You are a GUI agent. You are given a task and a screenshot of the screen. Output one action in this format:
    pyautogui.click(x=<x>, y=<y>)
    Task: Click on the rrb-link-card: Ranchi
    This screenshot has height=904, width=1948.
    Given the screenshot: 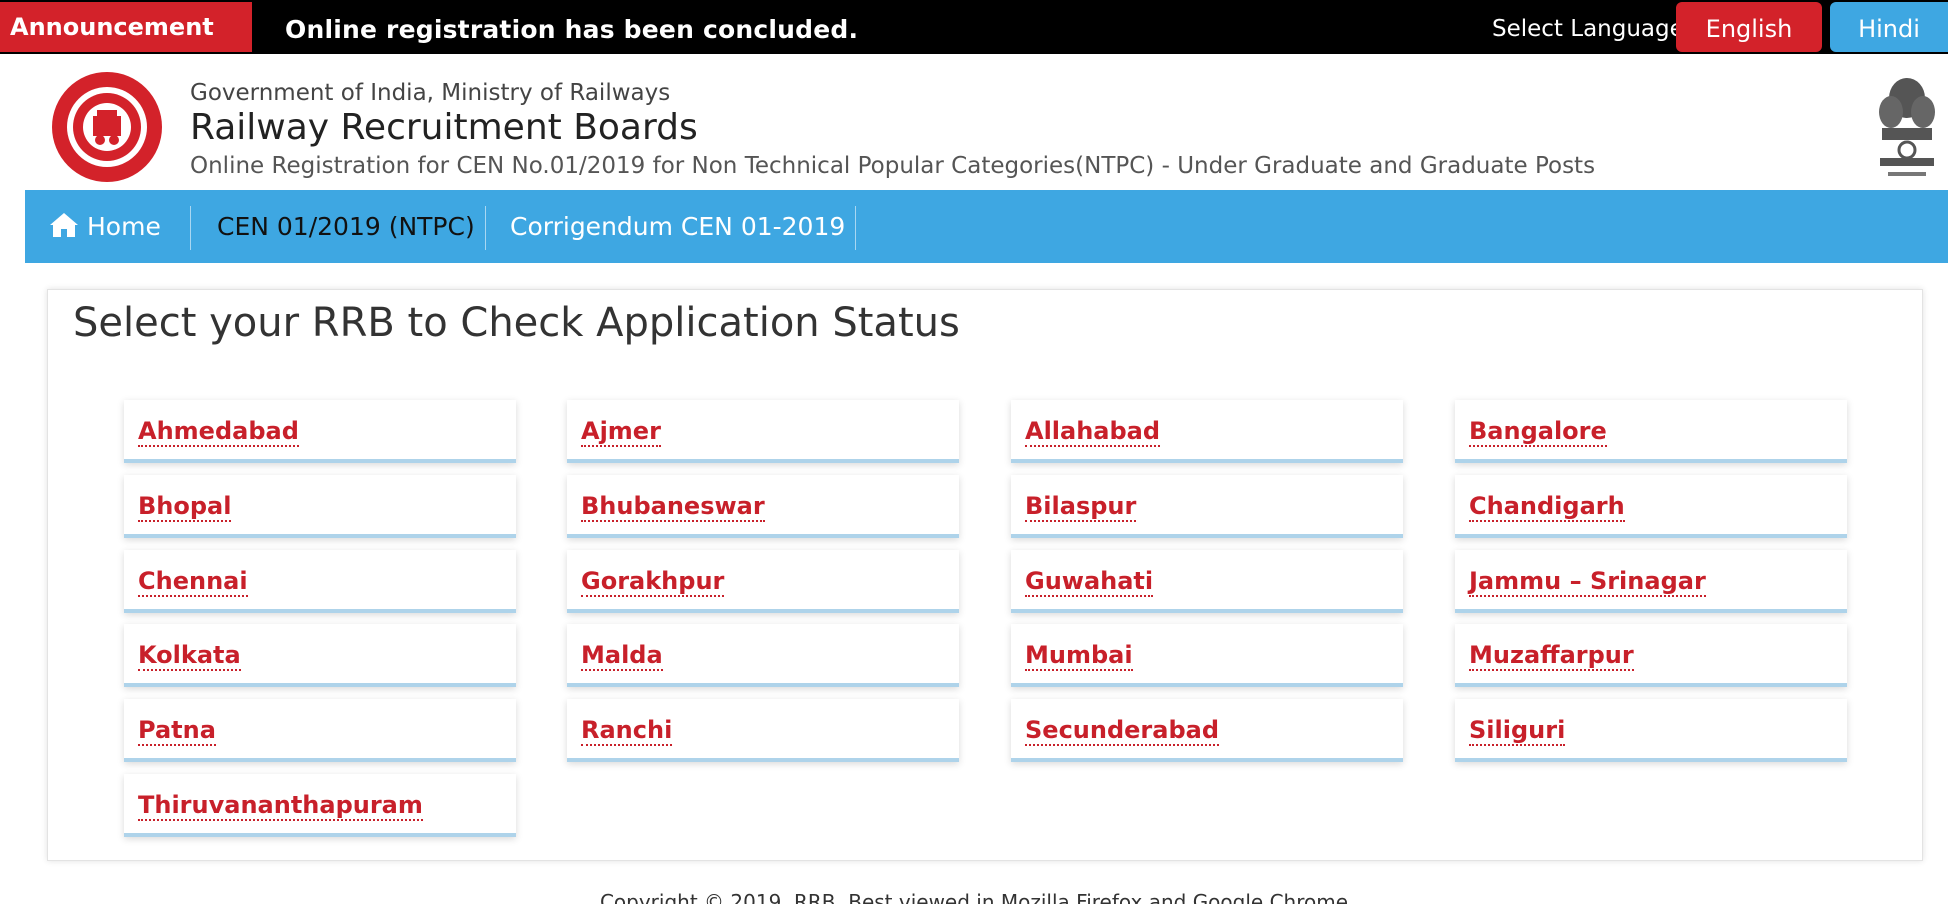 What is the action you would take?
    pyautogui.click(x=763, y=730)
    